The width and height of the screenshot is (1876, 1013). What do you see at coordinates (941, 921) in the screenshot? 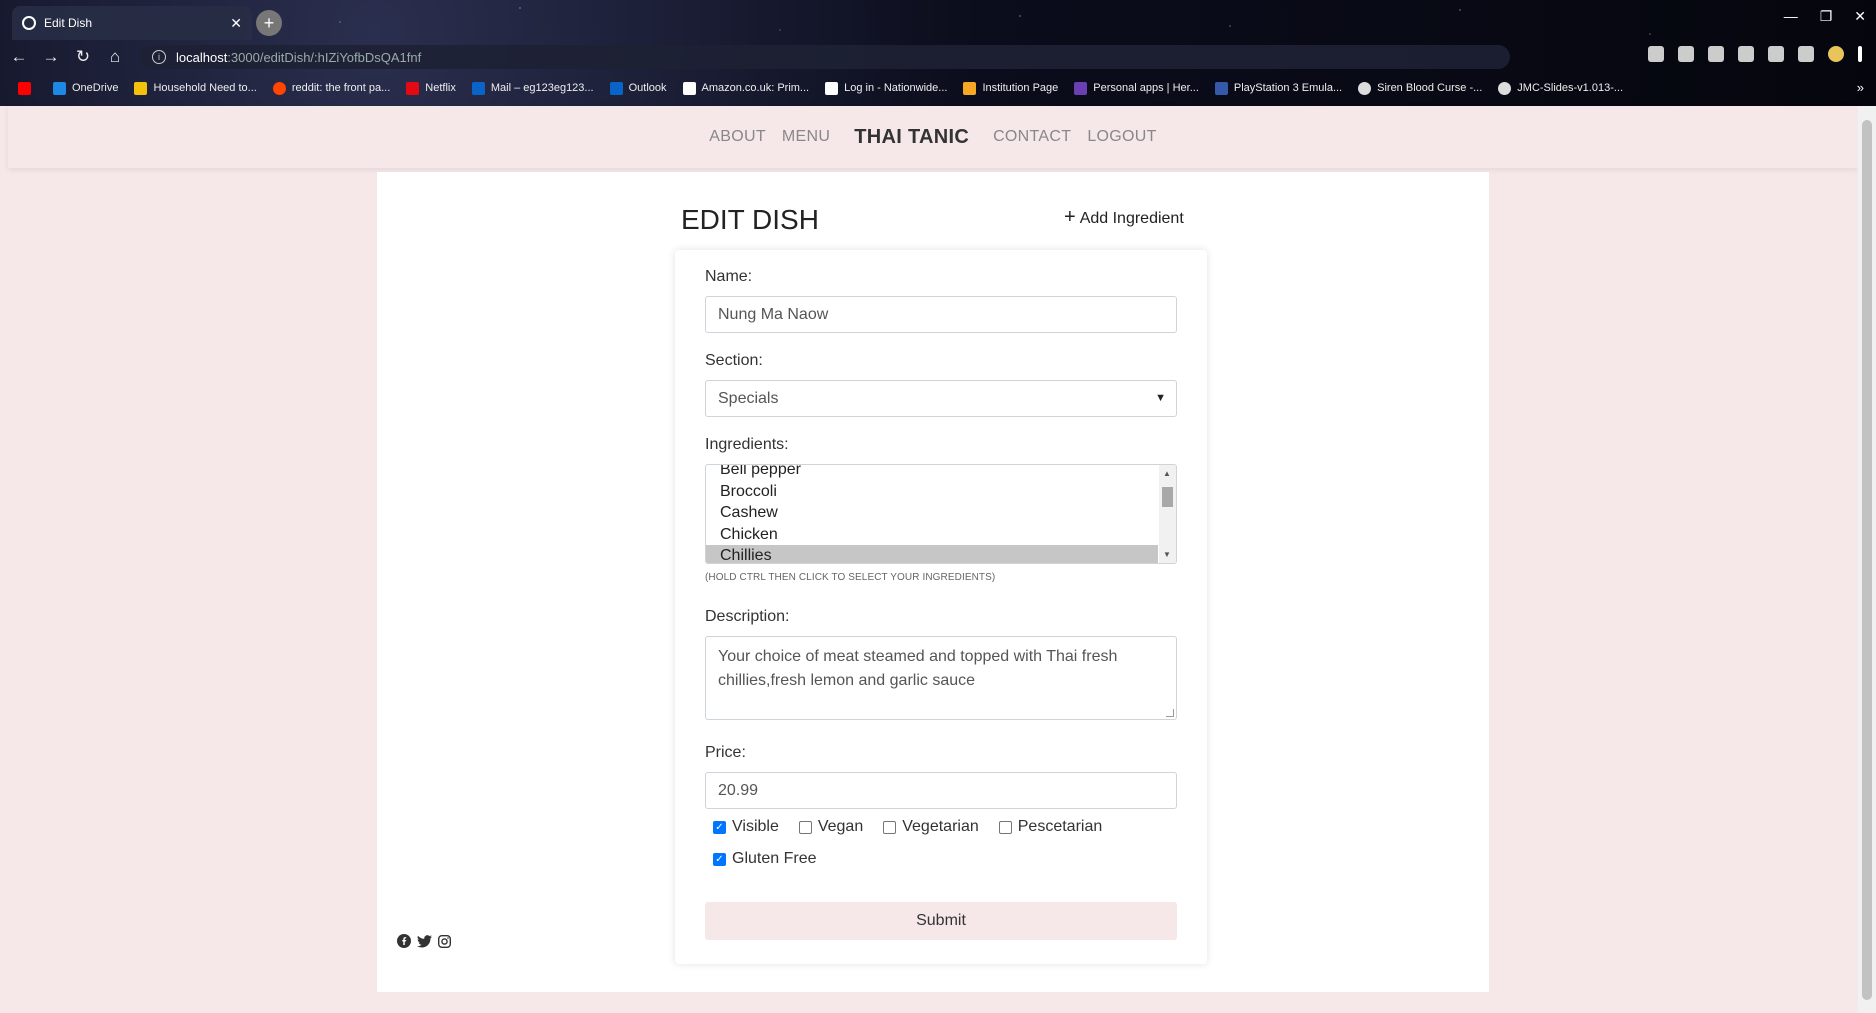
I see `submit-button: Submit` at bounding box center [941, 921].